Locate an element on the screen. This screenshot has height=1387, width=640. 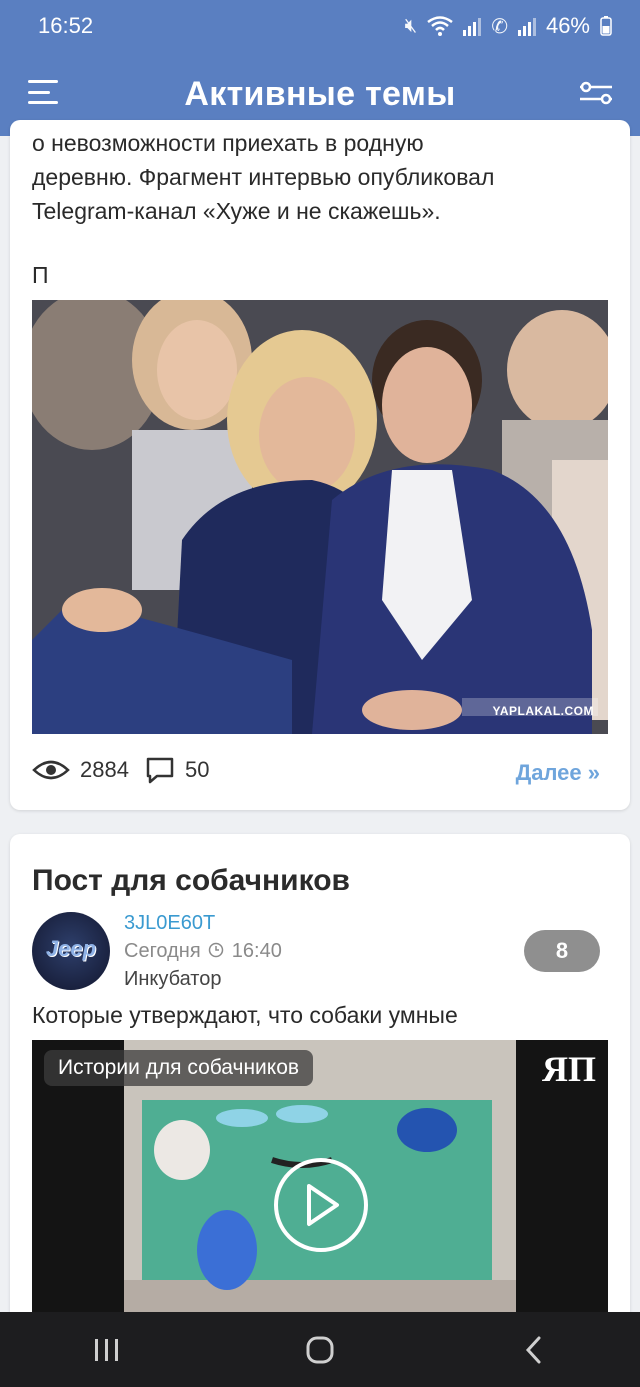
eye-icon is located at coordinates (51, 770).